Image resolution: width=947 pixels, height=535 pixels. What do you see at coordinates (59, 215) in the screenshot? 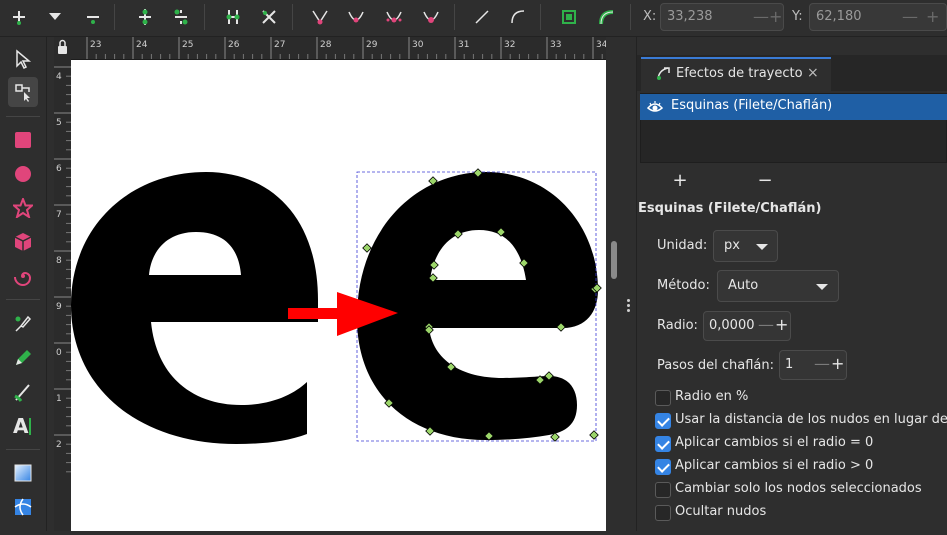
I see `ruler-tick-label: 7` at bounding box center [59, 215].